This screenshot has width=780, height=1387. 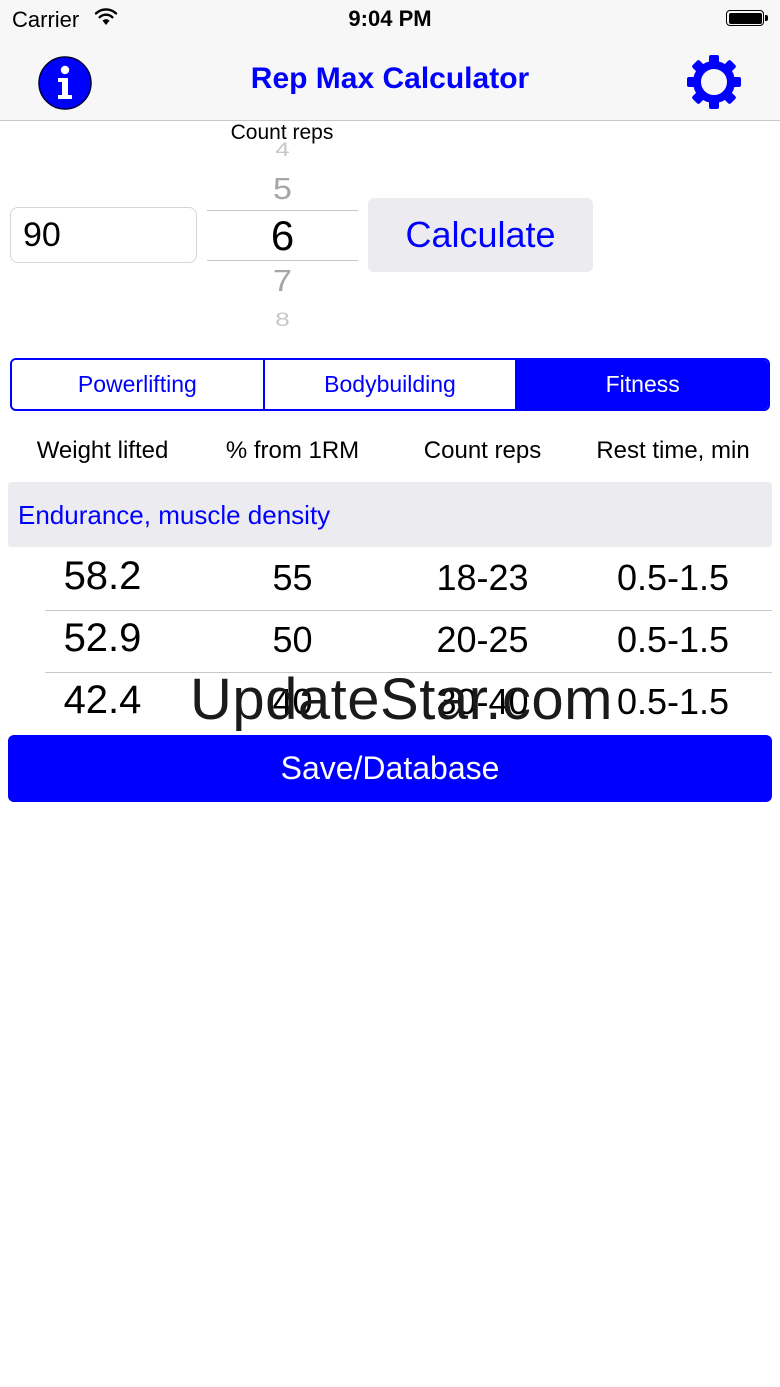 What do you see at coordinates (390, 642) in the screenshot?
I see `table-row: 52.9 50 20-25 0.5-1.5` at bounding box center [390, 642].